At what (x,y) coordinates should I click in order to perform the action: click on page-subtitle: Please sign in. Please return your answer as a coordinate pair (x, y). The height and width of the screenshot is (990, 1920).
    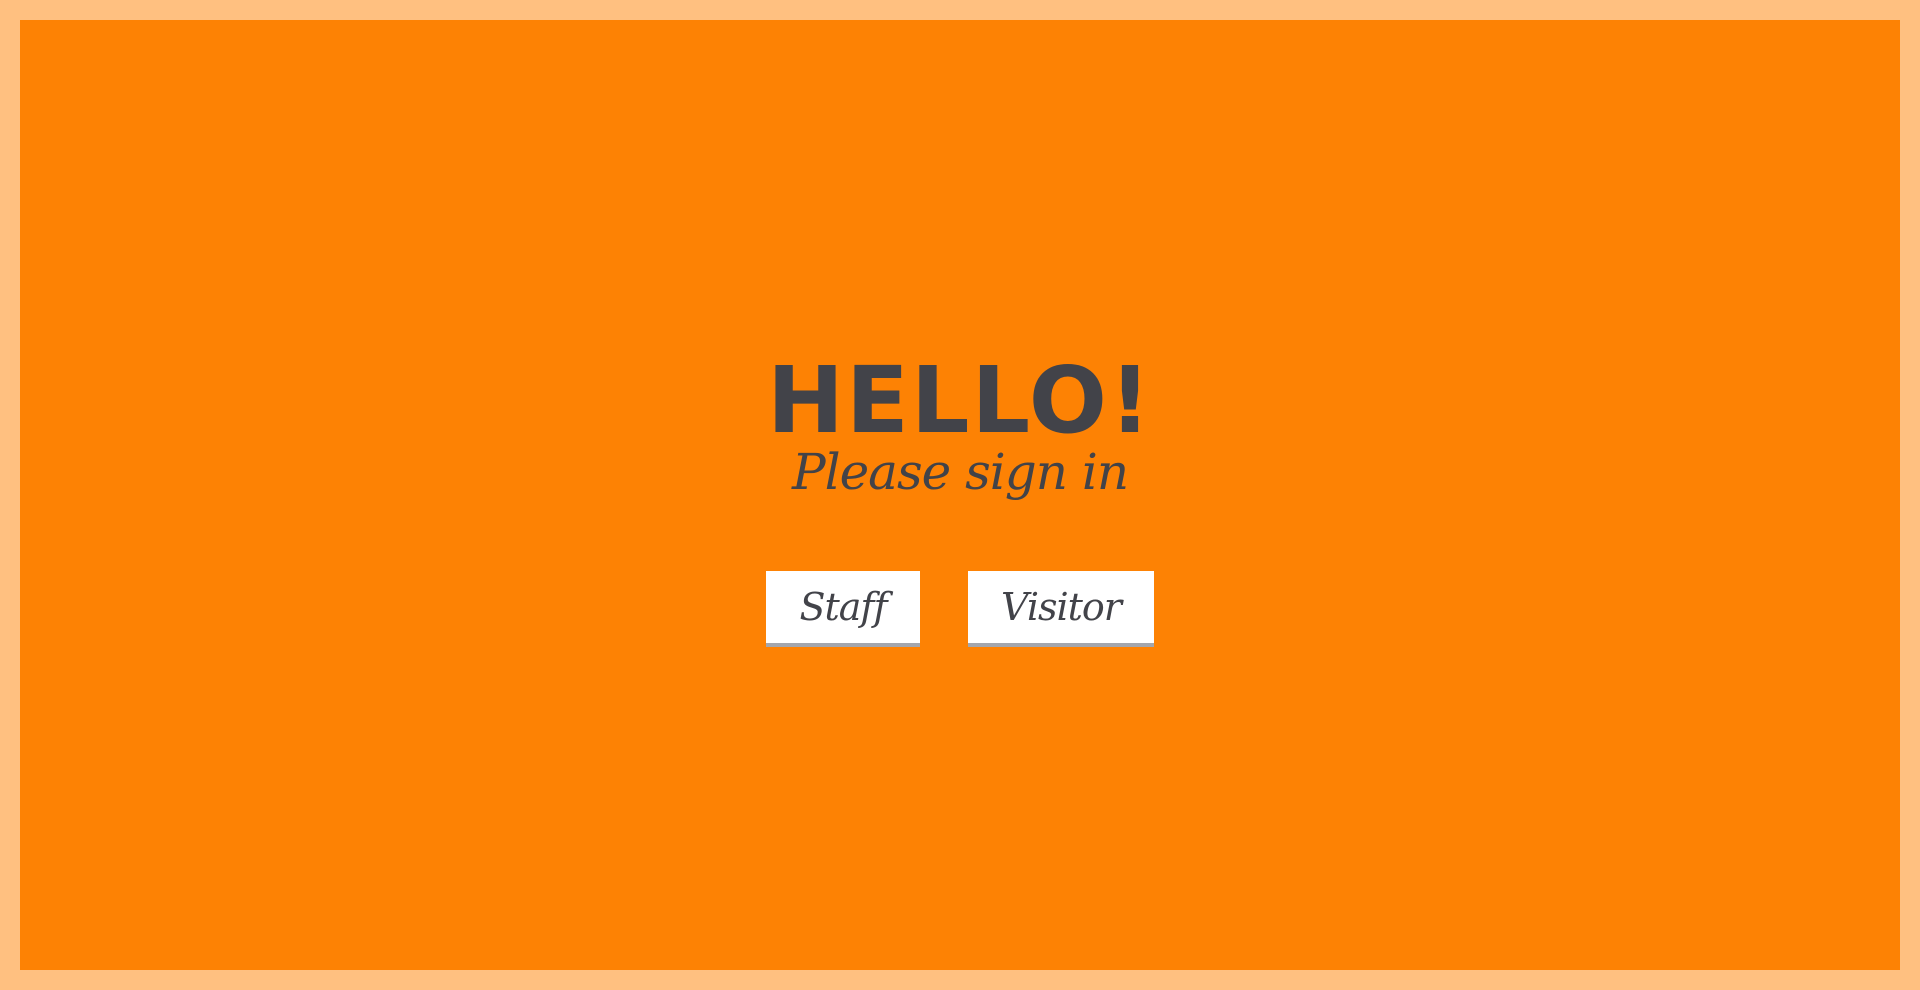
    Looking at the image, I should click on (960, 472).